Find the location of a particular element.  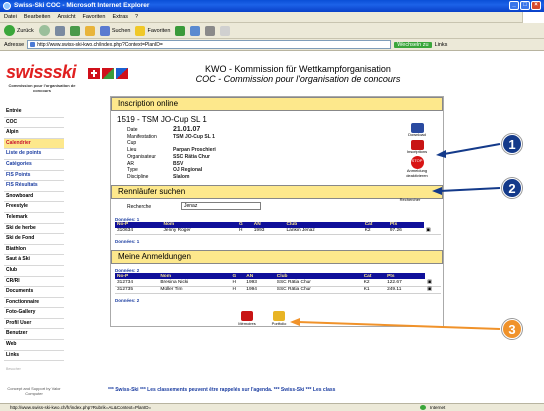

portfolio-button: Portfolio is located at coordinates (279, 318).